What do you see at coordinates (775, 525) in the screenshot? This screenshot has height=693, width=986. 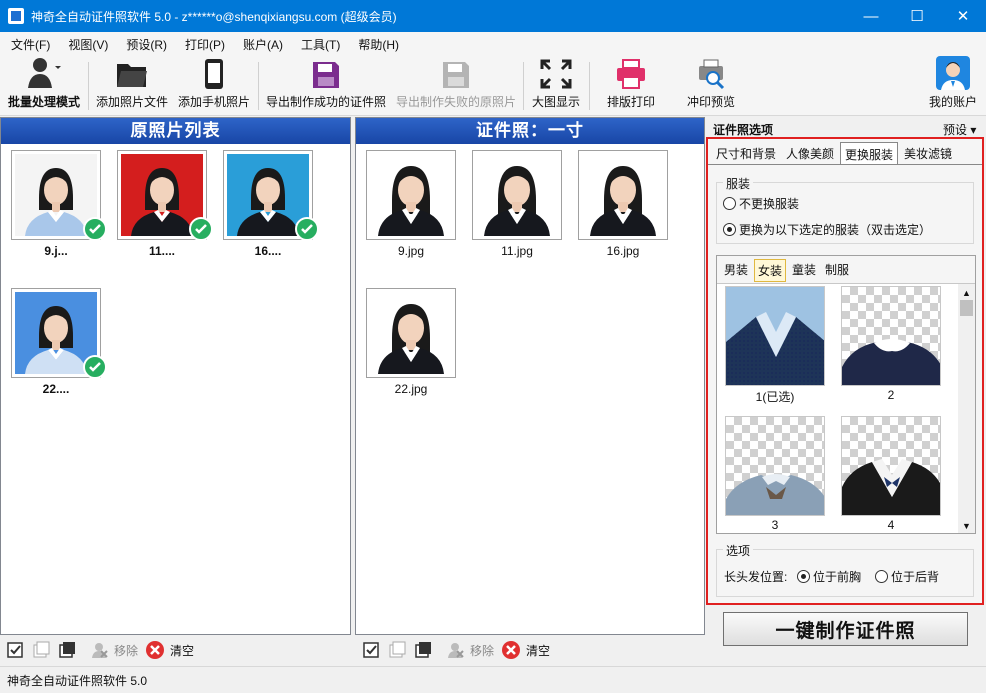 I see `outfit-label: 3` at bounding box center [775, 525].